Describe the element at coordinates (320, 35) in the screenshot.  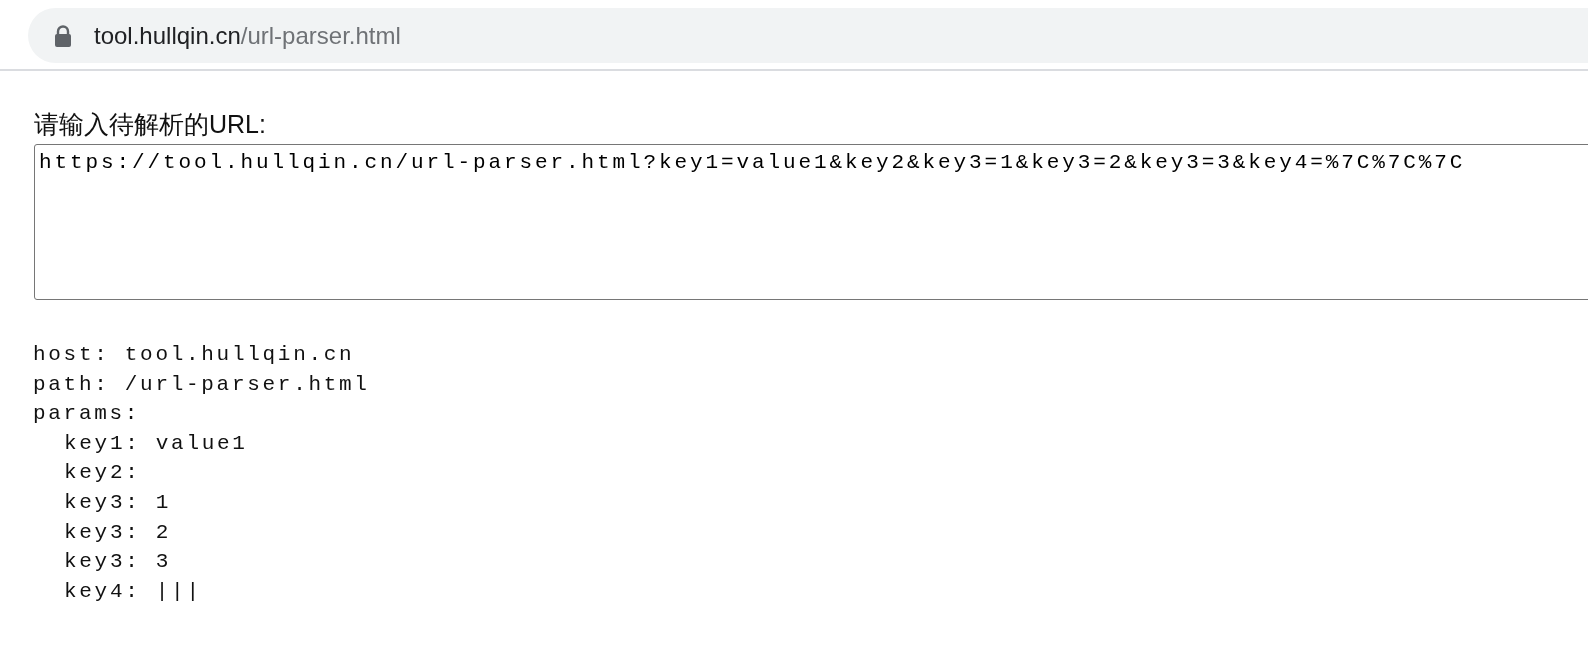
I see `url-path: /url-parser.html` at that location.